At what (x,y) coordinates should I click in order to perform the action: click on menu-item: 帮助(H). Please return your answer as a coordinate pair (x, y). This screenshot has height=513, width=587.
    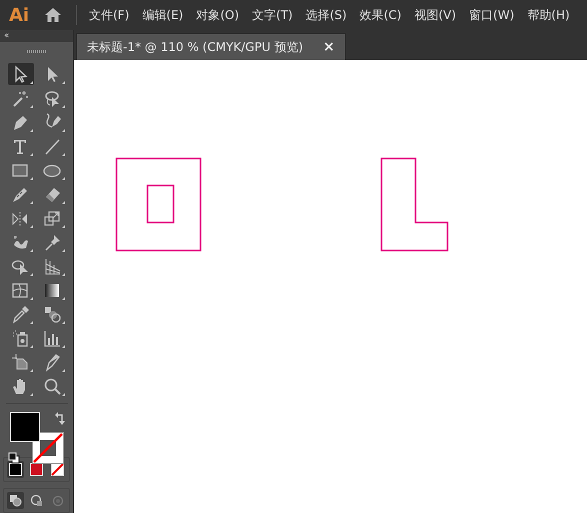
    Looking at the image, I should click on (552, 15).